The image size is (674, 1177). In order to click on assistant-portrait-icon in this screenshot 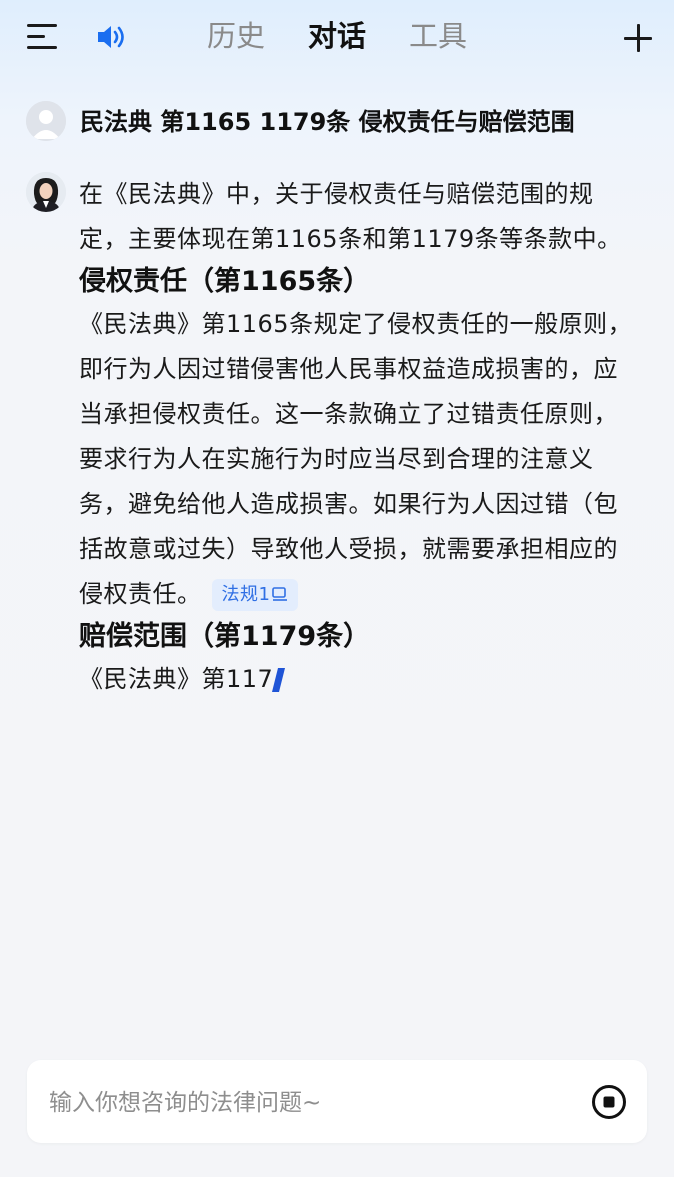, I will do `click(46, 192)`.